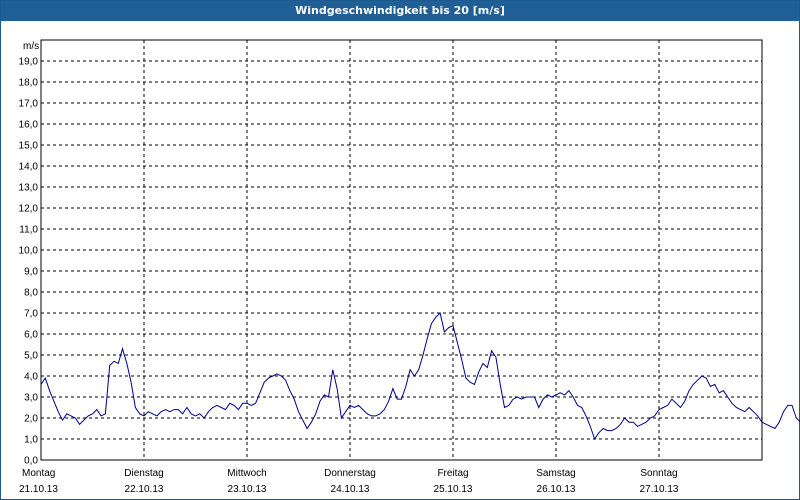 Image resolution: width=800 pixels, height=500 pixels. Describe the element at coordinates (29, 209) in the screenshot. I see `y-tick-label: 12,0` at that location.